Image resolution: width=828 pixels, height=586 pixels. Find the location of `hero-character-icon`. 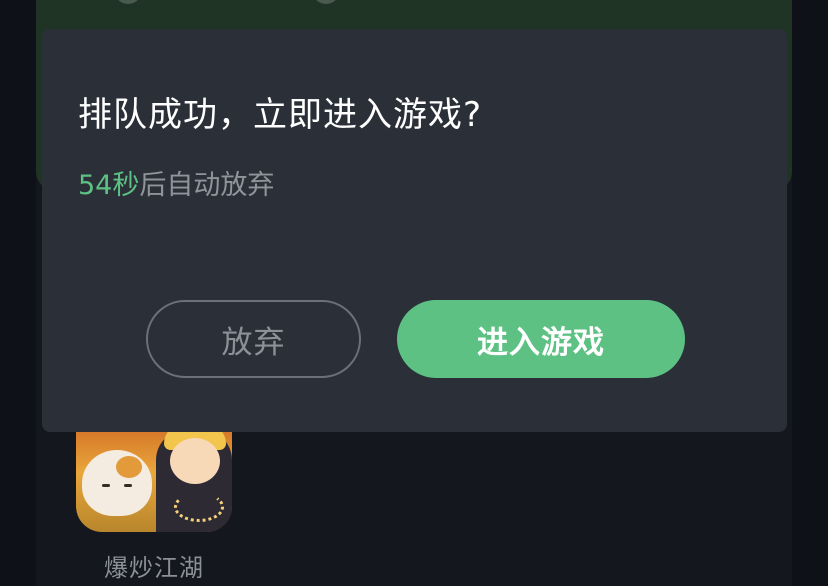

hero-character-icon is located at coordinates (194, 478).